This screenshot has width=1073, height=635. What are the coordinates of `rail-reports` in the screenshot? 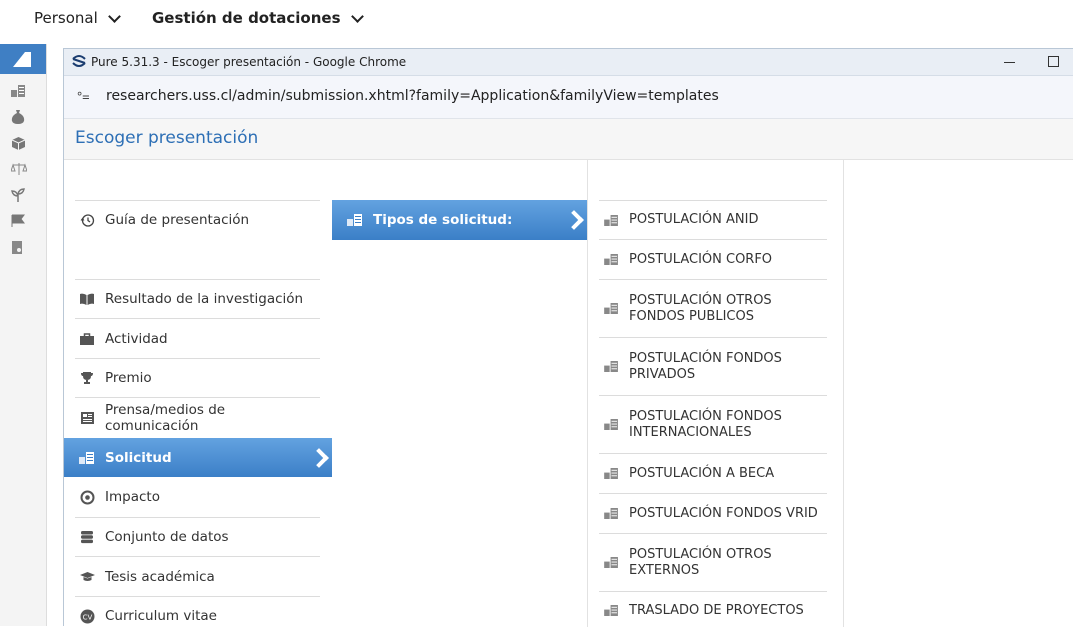 It's located at (23, 247).